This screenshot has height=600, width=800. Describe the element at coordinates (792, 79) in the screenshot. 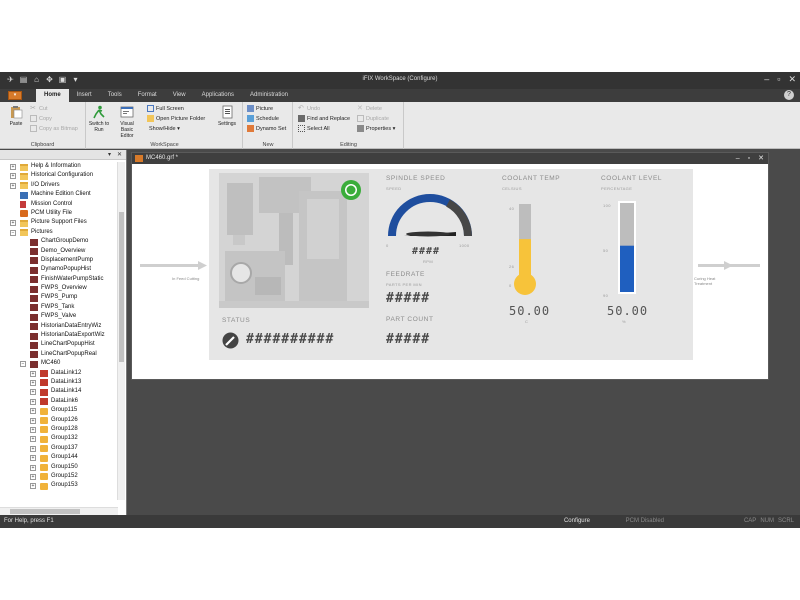

I see `close-icon: ✕` at that location.